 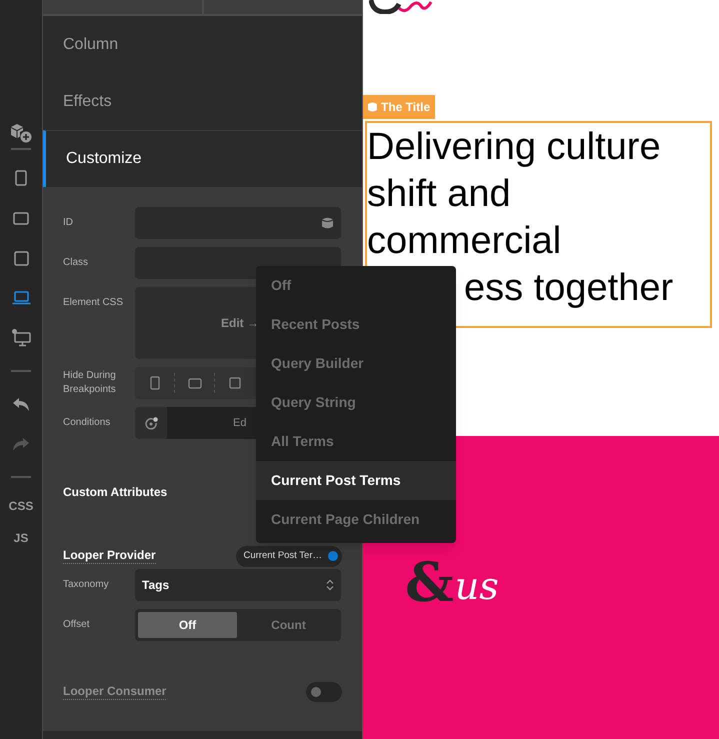 What do you see at coordinates (464, 240) in the screenshot?
I see `heading-line: commercial` at bounding box center [464, 240].